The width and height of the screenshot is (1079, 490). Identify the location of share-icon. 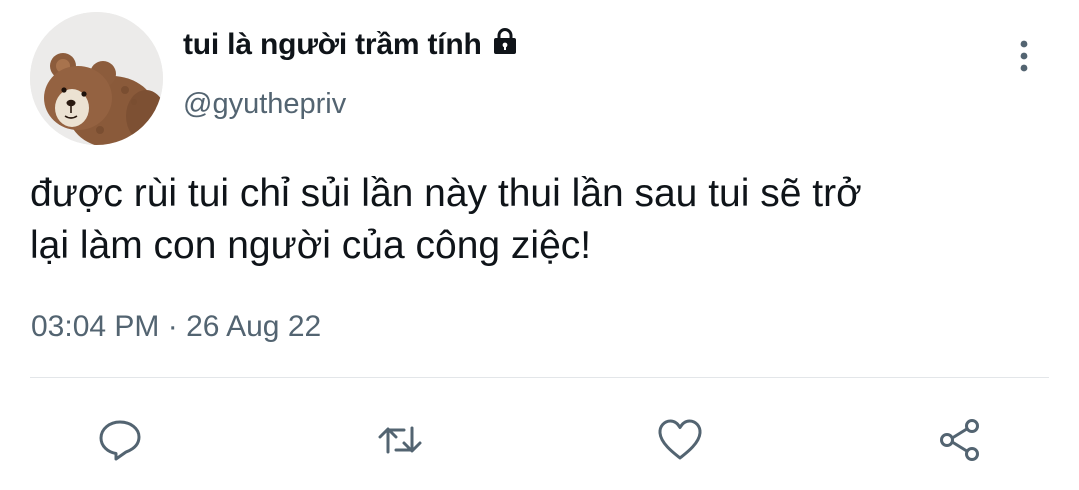
(959, 440).